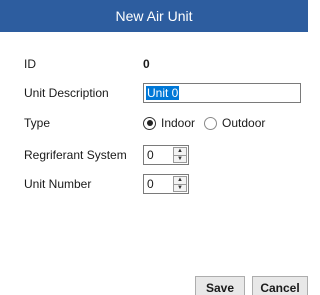 The width and height of the screenshot is (320, 295). What do you see at coordinates (163, 93) in the screenshot?
I see `unit-description-value: Unit 0` at bounding box center [163, 93].